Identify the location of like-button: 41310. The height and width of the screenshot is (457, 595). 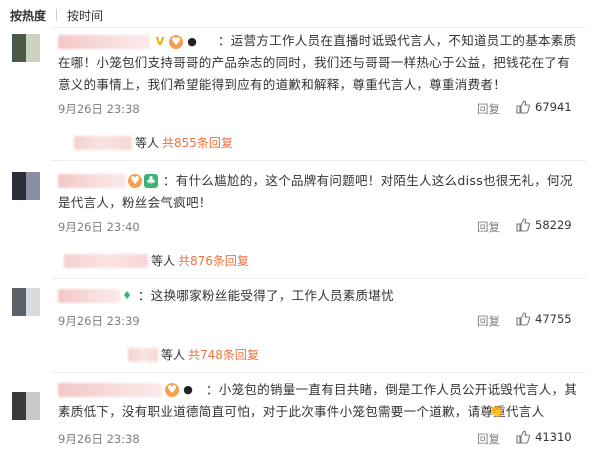
(544, 437).